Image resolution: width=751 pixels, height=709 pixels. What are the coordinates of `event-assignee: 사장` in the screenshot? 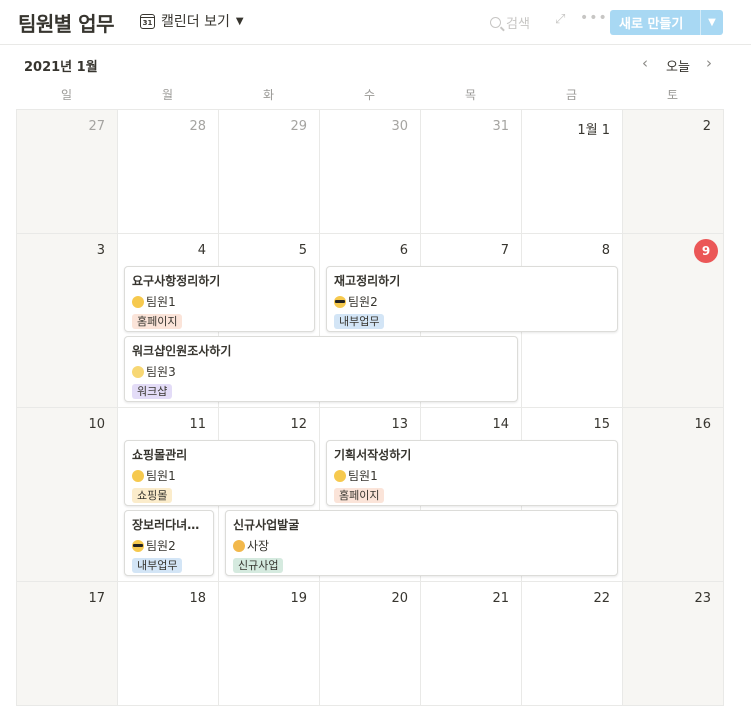 It's located at (421, 545).